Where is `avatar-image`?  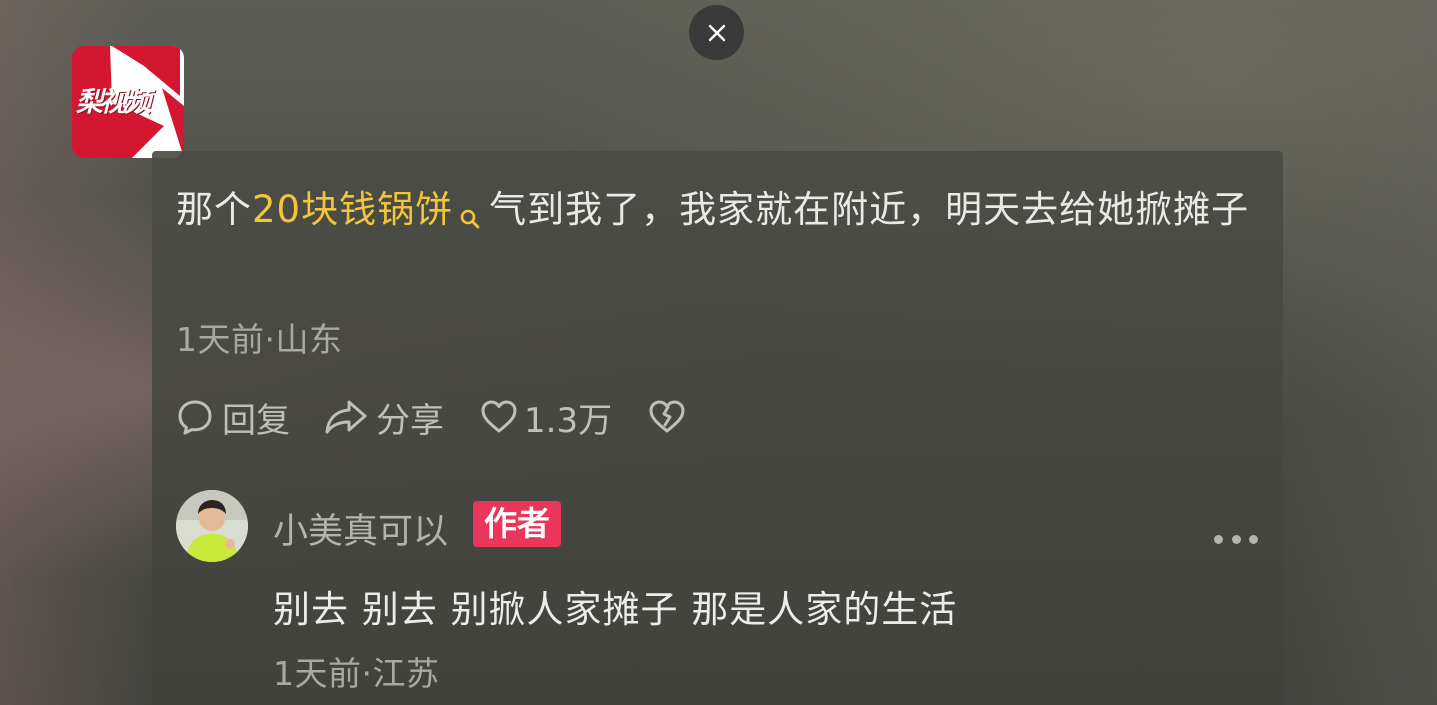
avatar-image is located at coordinates (212, 526).